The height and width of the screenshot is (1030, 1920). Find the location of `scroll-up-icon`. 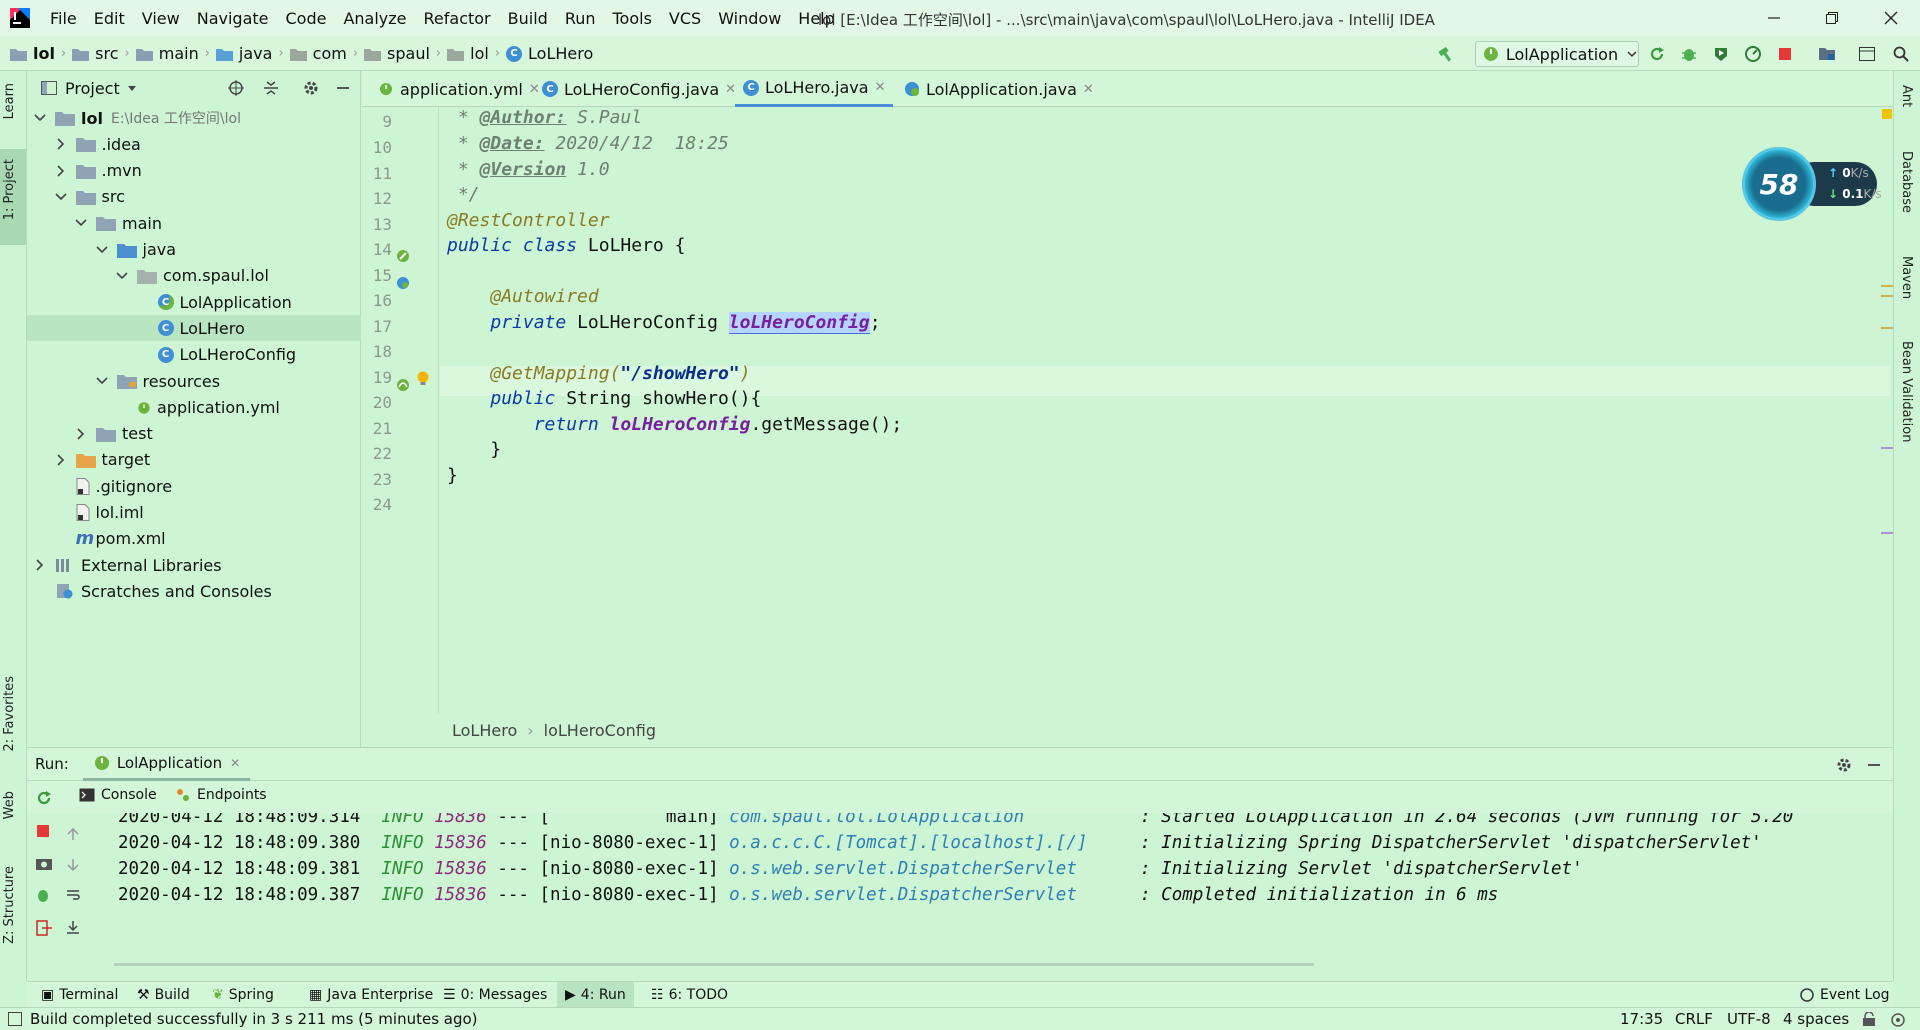

scroll-up-icon is located at coordinates (73, 834).